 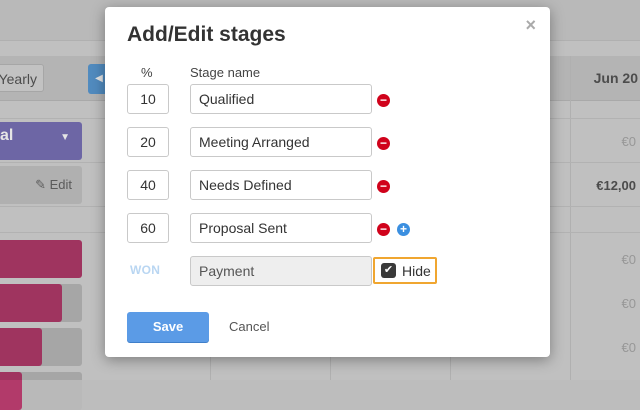 What do you see at coordinates (530, 25) in the screenshot?
I see `close-icon: ×` at bounding box center [530, 25].